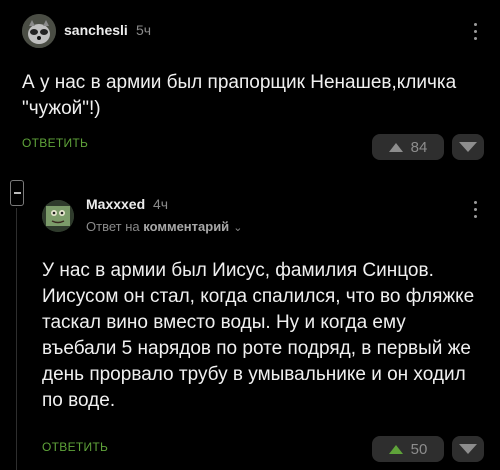 The width and height of the screenshot is (500, 470). I want to click on raccoon-avatar-icon, so click(39, 31).